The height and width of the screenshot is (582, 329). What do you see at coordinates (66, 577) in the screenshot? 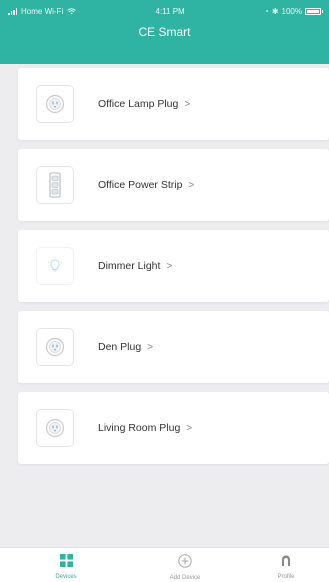
I see `tab-label: Devices` at bounding box center [66, 577].